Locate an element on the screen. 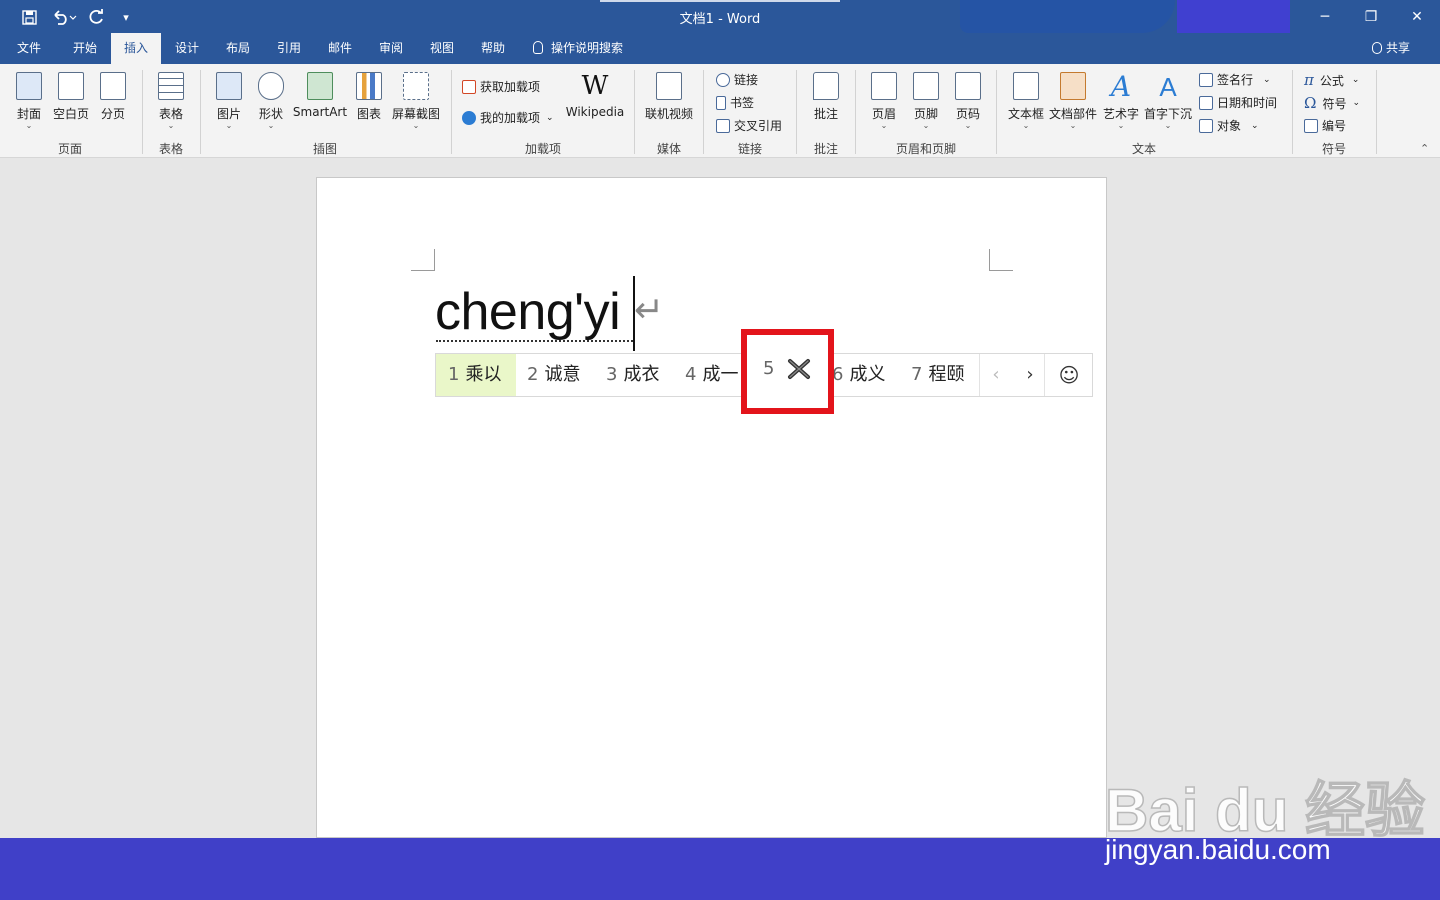 This screenshot has height=900, width=1440. link-icon is located at coordinates (723, 79).